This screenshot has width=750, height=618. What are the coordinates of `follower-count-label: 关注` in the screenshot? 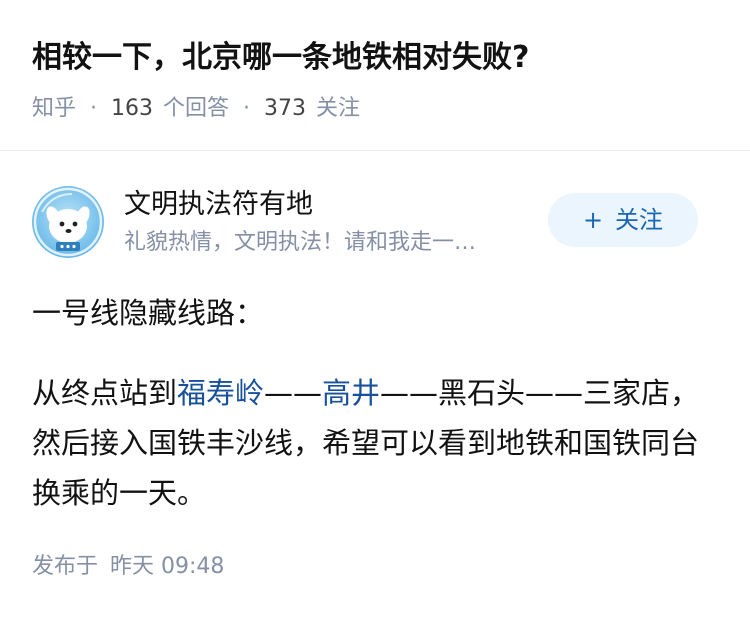 It's located at (338, 108).